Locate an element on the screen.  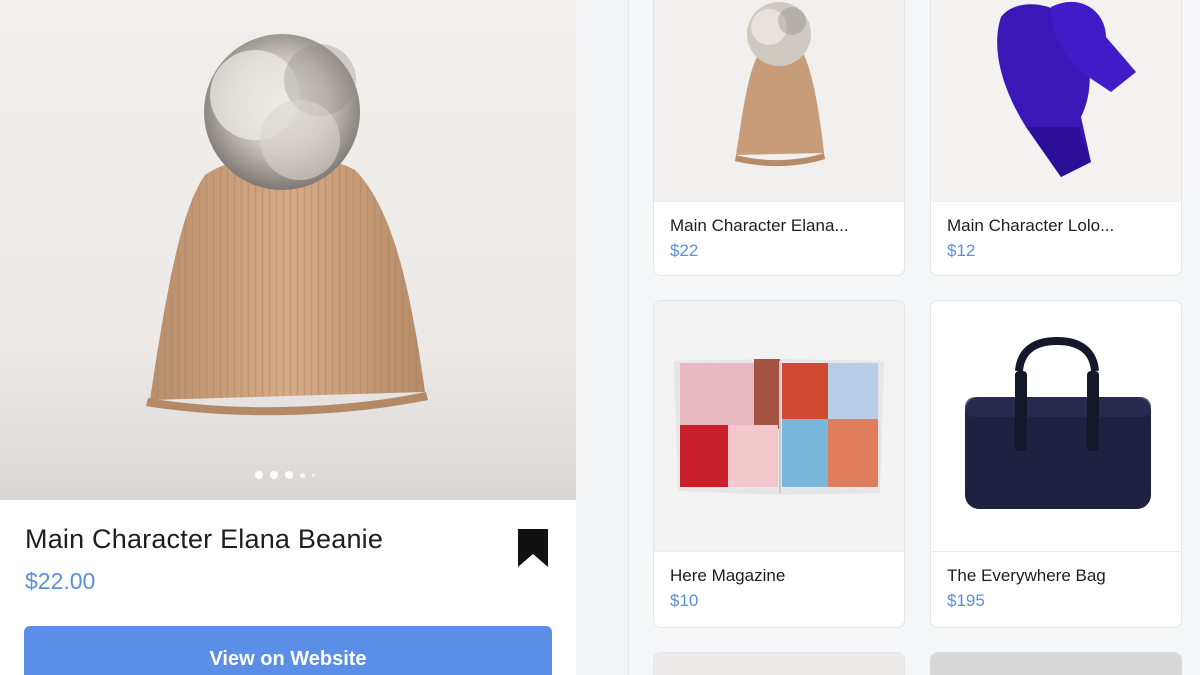
beanie-thumbnail is located at coordinates (780, 84).